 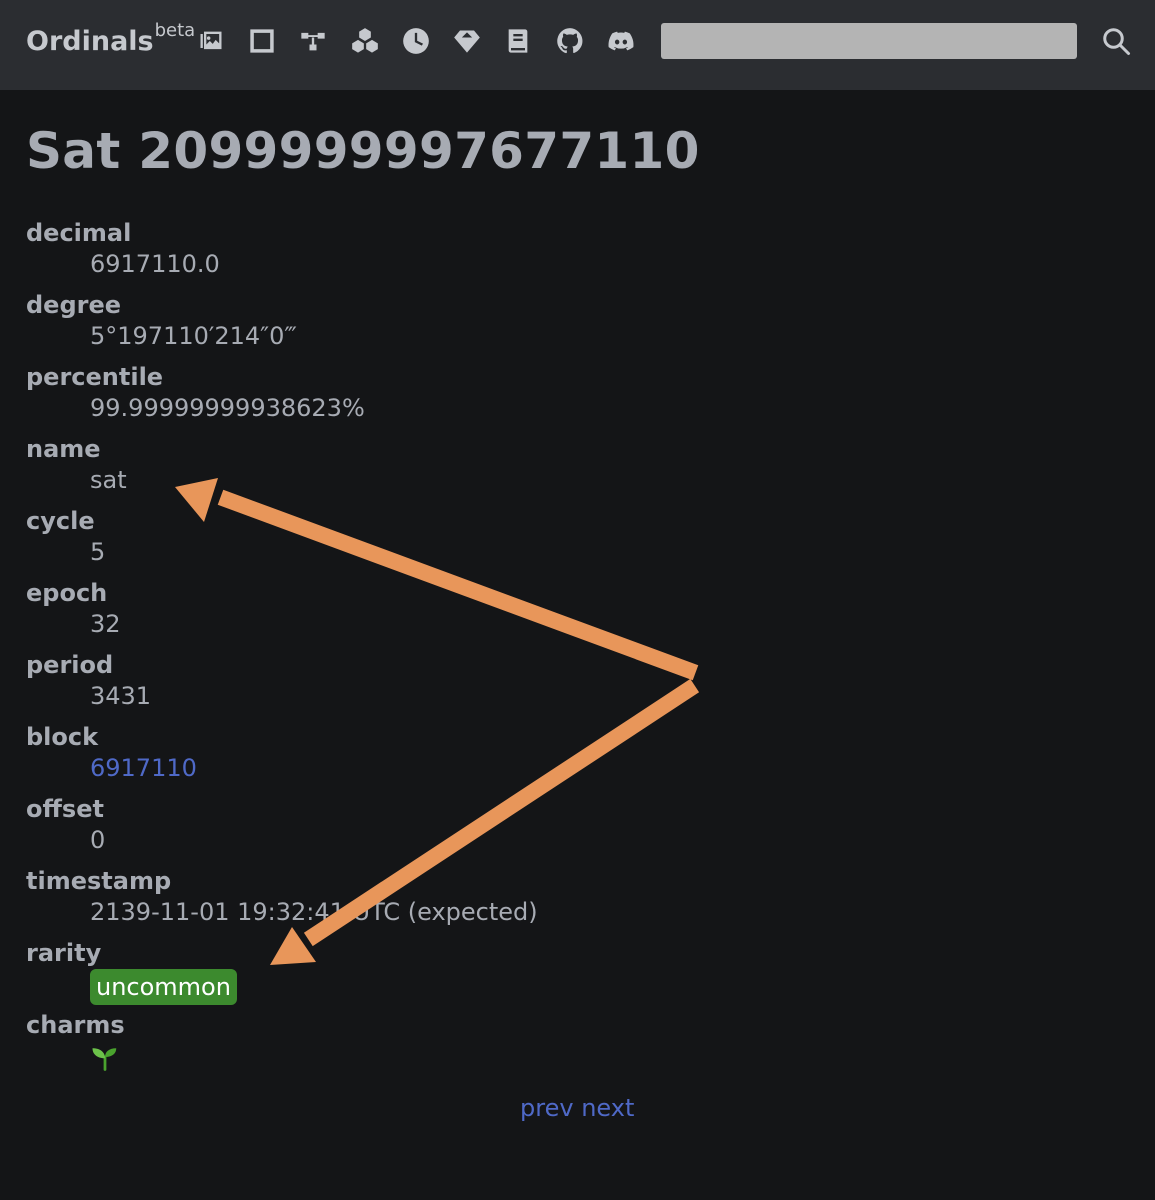 What do you see at coordinates (313, 41) in the screenshot?
I see `runes-icon` at bounding box center [313, 41].